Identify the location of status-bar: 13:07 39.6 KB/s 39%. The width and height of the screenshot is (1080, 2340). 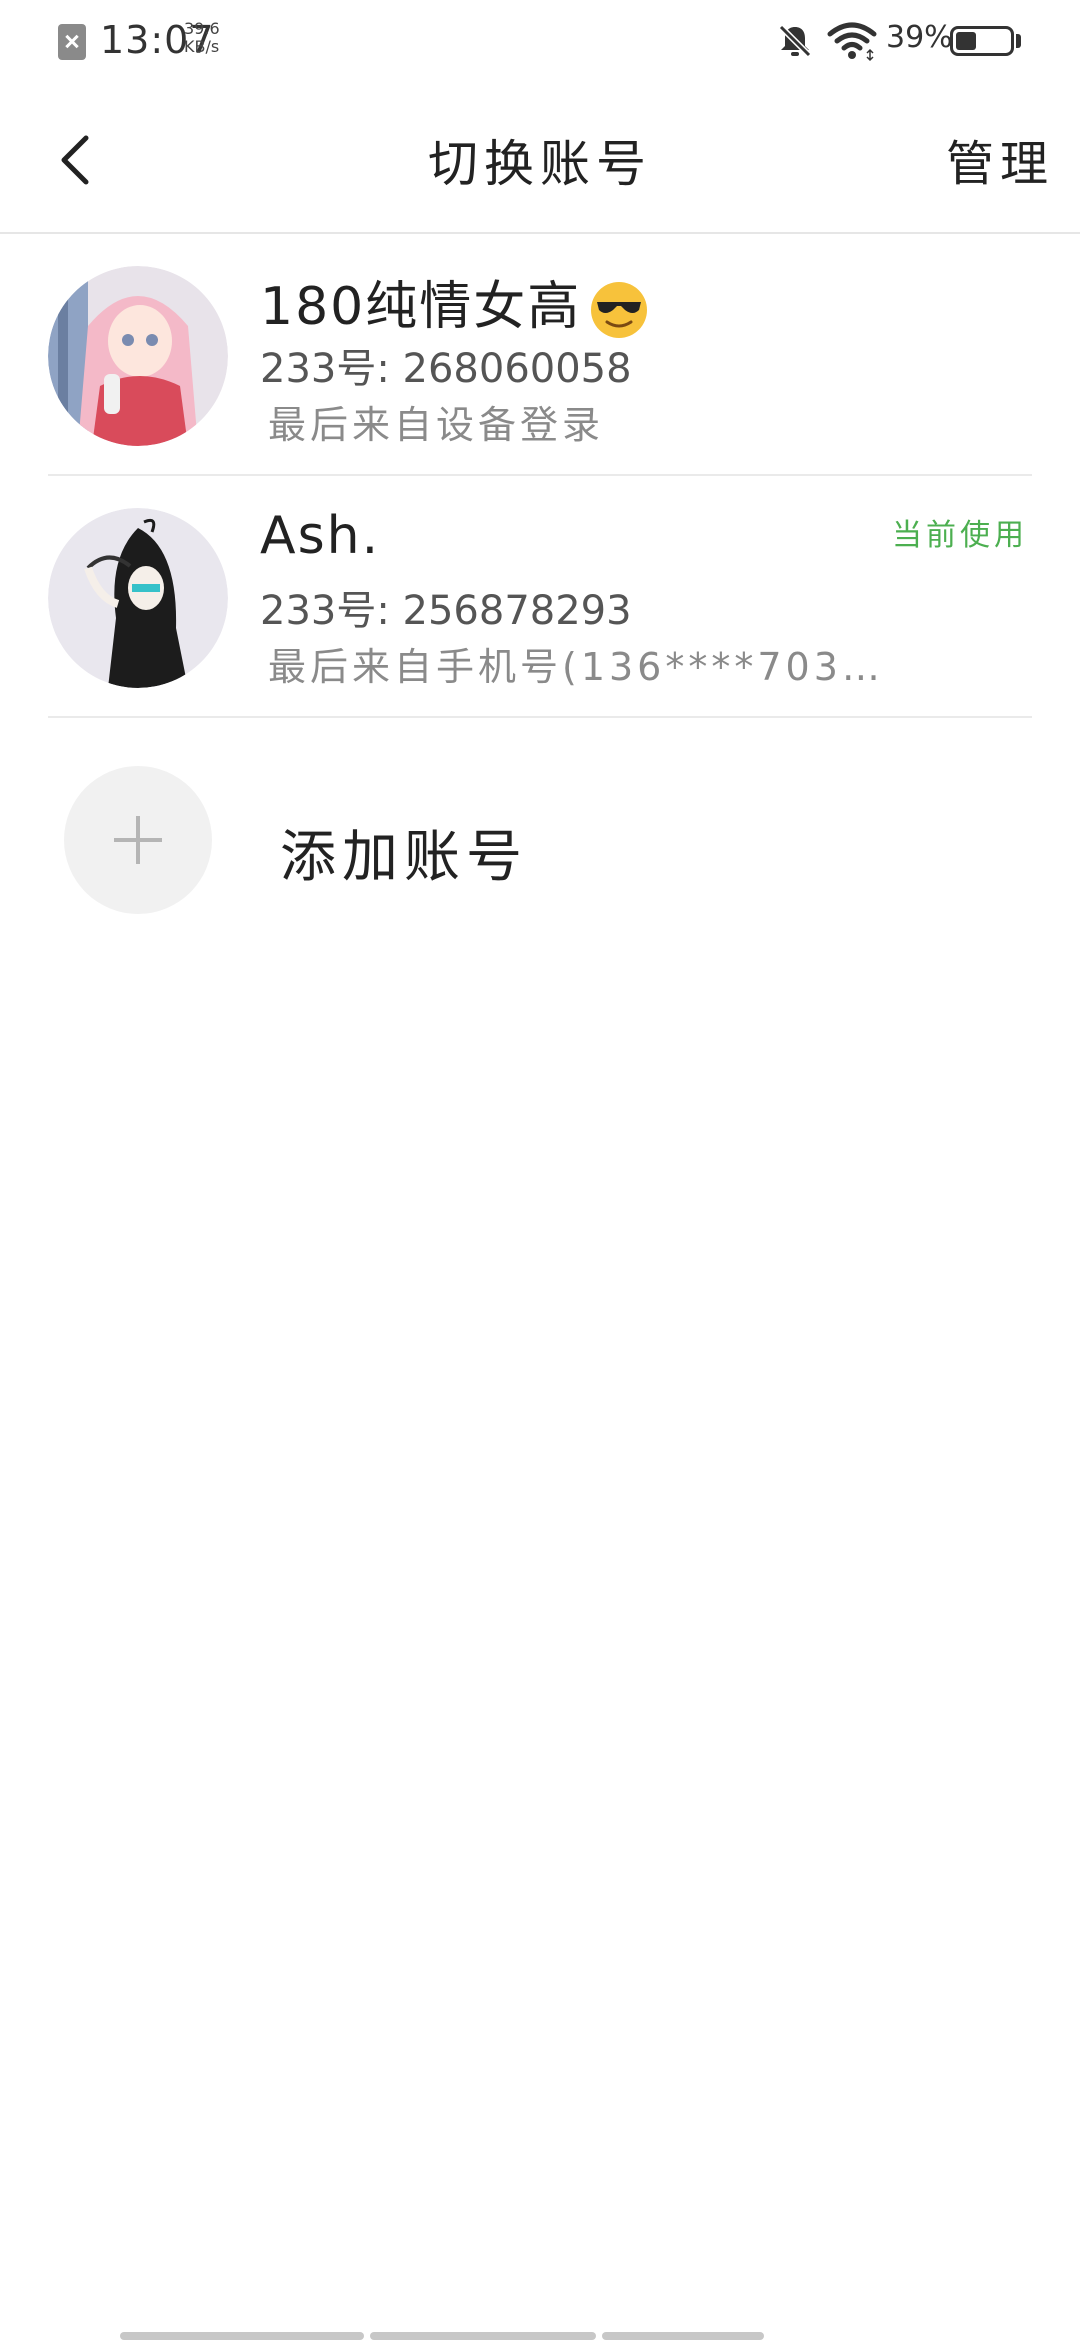
(540, 42).